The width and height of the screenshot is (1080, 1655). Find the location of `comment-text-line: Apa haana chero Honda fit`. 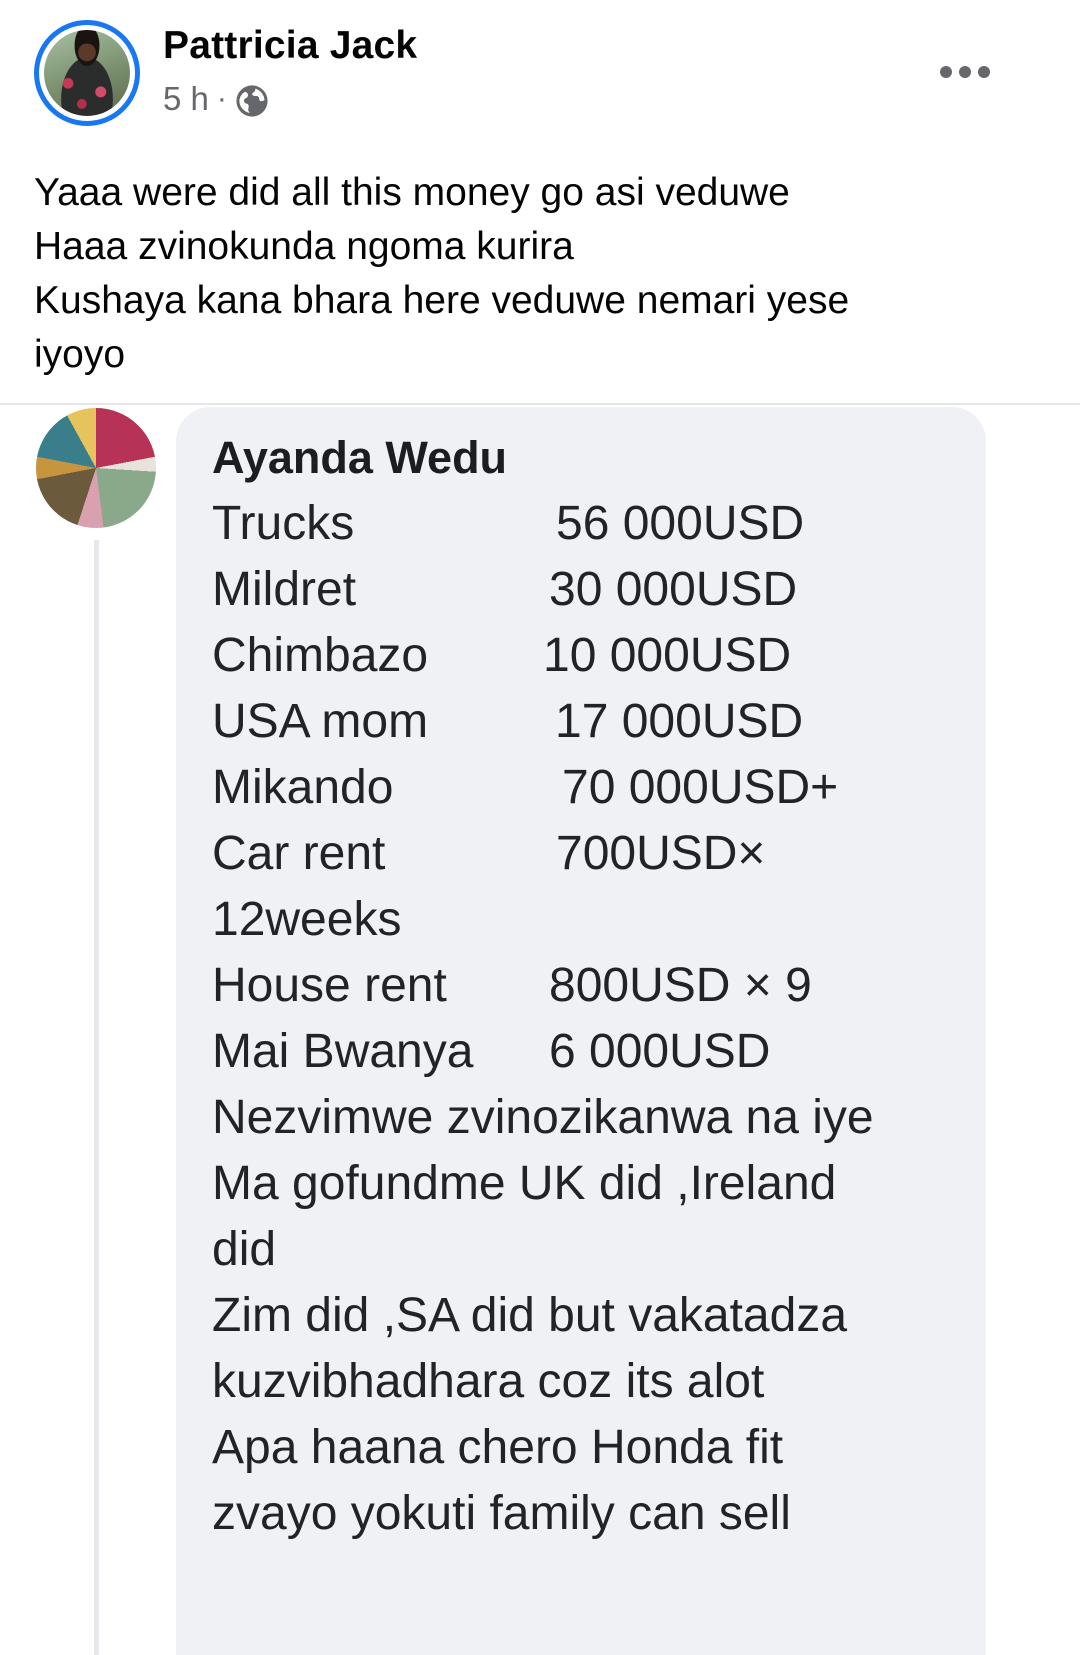

comment-text-line: Apa haana chero Honda fit is located at coordinates (498, 1447).